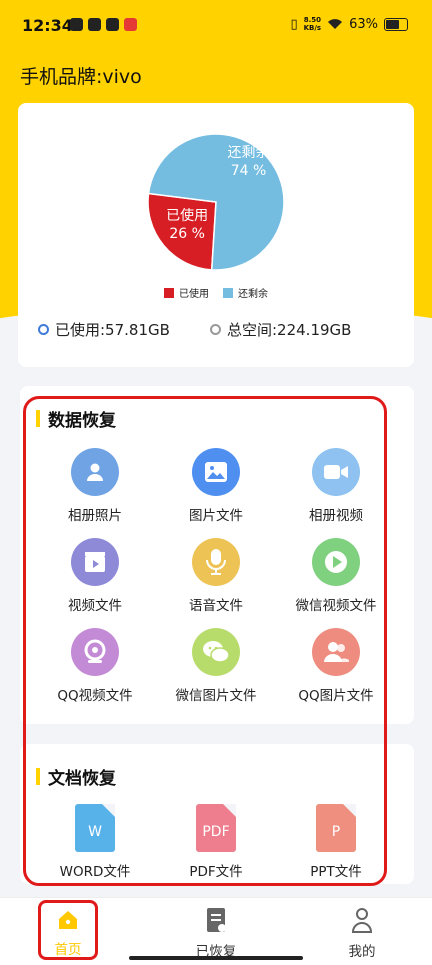 The width and height of the screenshot is (432, 965). I want to click on pie-slice-name: 已使用, so click(187, 215).